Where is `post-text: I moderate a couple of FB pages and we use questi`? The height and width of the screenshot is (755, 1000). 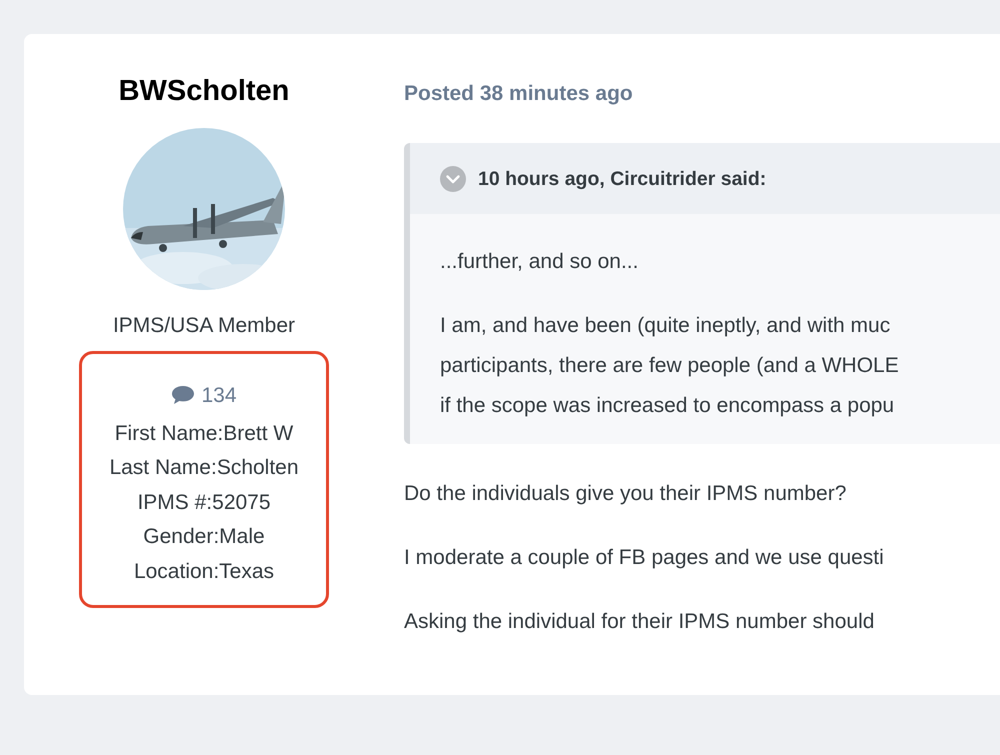 post-text: I moderate a couple of FB pages and we use questi is located at coordinates (644, 557).